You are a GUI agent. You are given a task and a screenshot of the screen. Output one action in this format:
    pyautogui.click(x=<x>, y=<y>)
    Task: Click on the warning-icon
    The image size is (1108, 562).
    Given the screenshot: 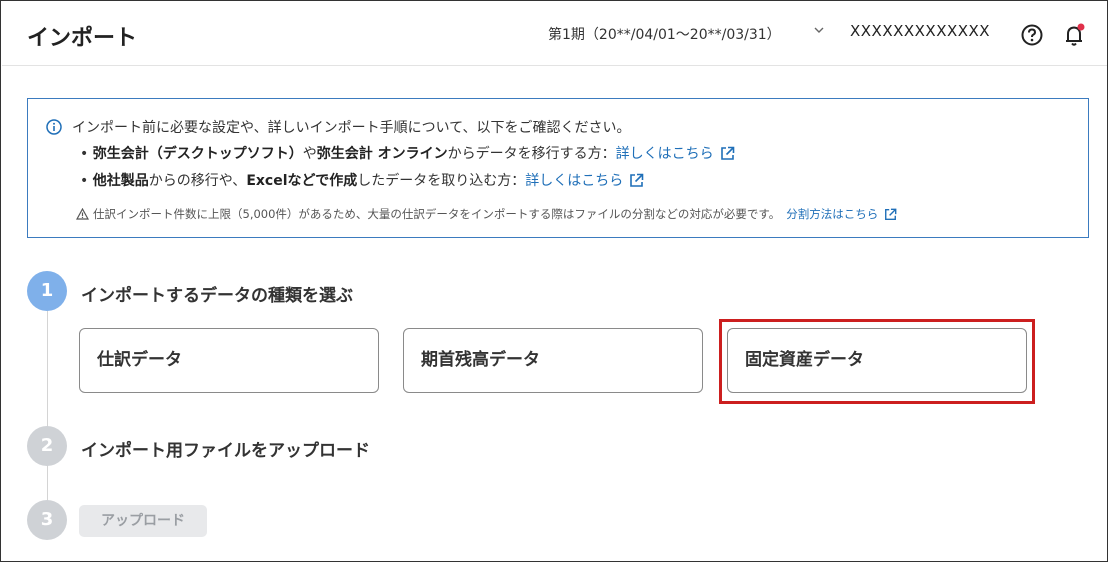 What is the action you would take?
    pyautogui.click(x=82, y=215)
    